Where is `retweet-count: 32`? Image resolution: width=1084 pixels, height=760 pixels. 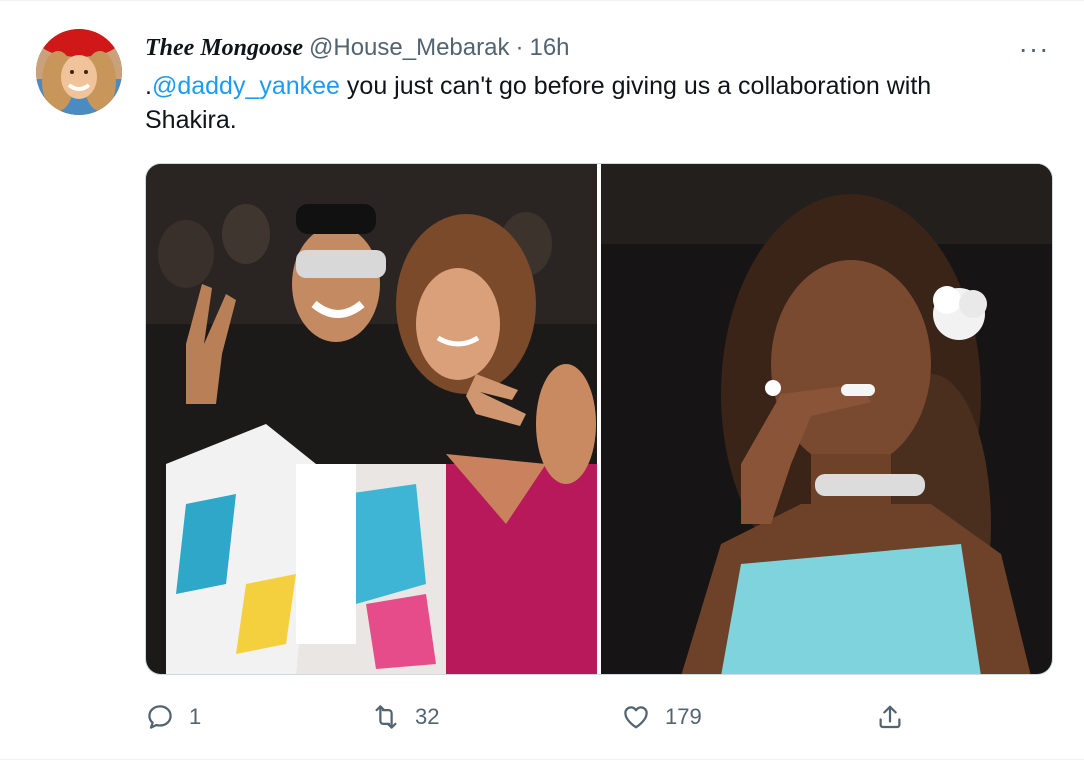
retweet-count: 32 is located at coordinates (427, 716).